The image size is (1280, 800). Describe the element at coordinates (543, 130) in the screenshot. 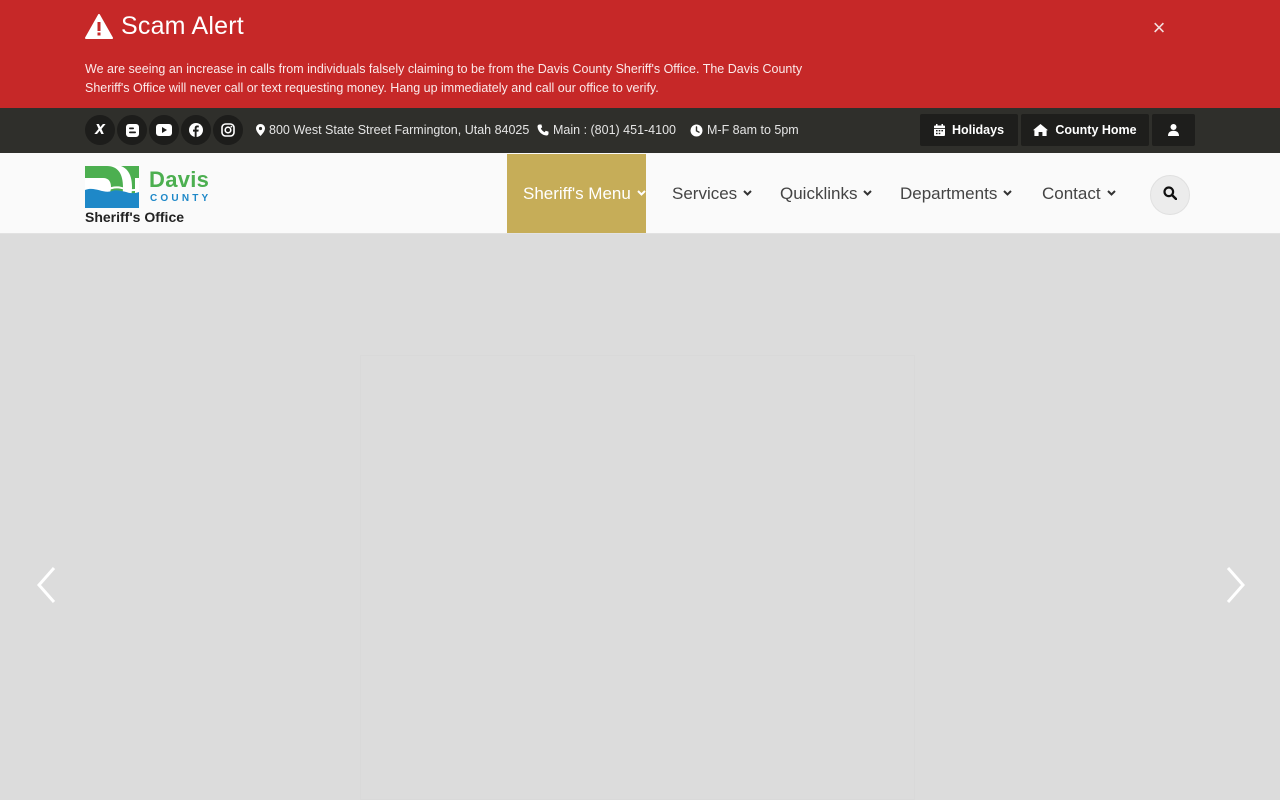

I see `phone-icon` at that location.